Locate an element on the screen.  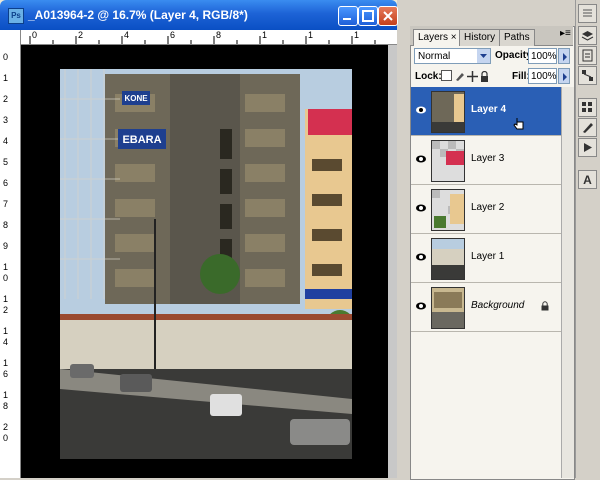
lock-transparency-icon is located at coordinates (446, 75).